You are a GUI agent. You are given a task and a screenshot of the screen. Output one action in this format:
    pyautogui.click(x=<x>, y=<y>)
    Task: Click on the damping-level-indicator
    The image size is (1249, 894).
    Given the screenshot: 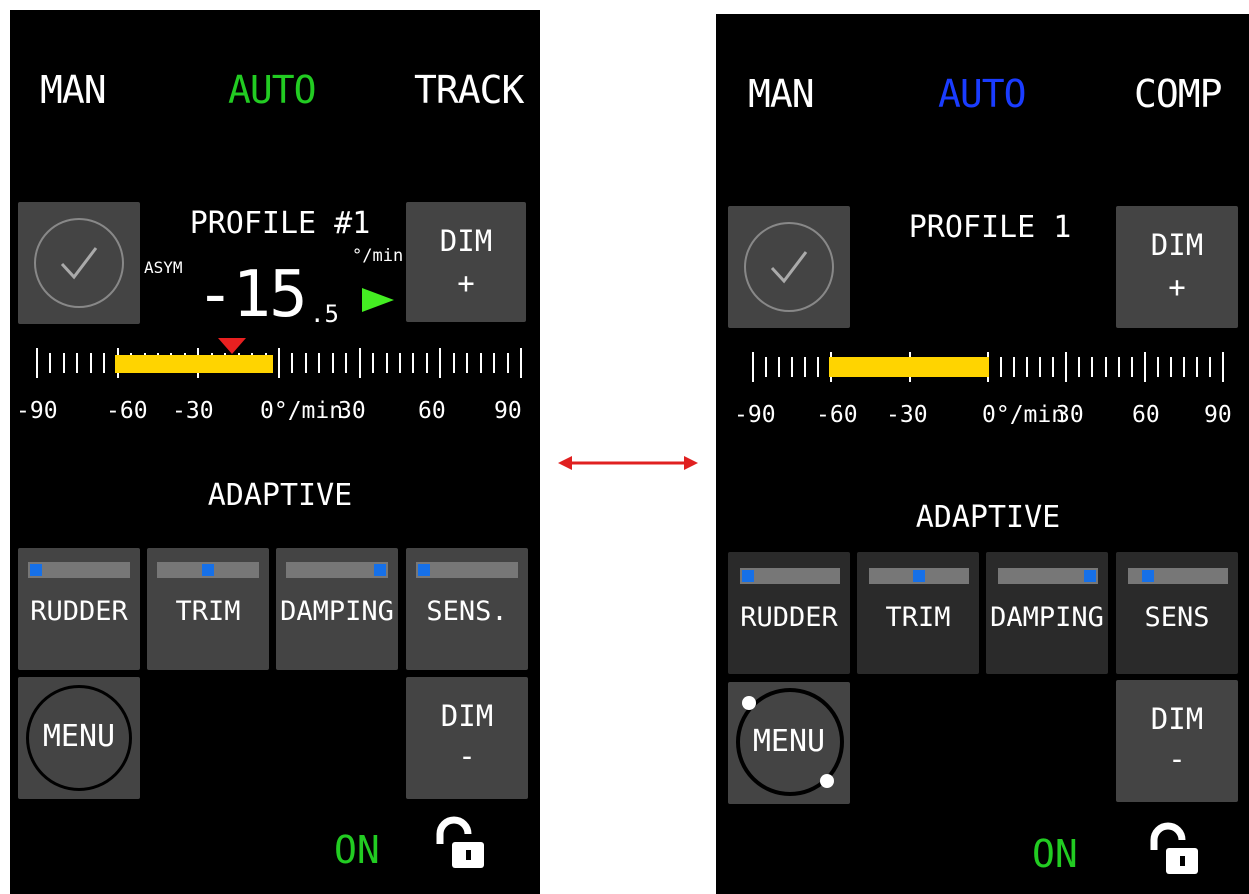 What is the action you would take?
    pyautogui.click(x=1090, y=576)
    